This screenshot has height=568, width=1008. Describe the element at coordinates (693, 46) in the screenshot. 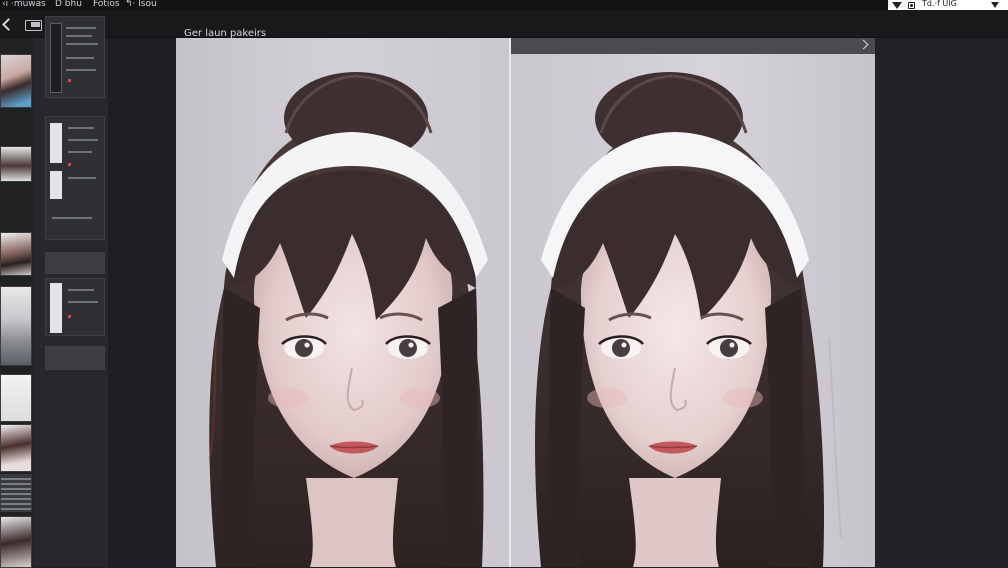

I see `canvas-header-strip` at that location.